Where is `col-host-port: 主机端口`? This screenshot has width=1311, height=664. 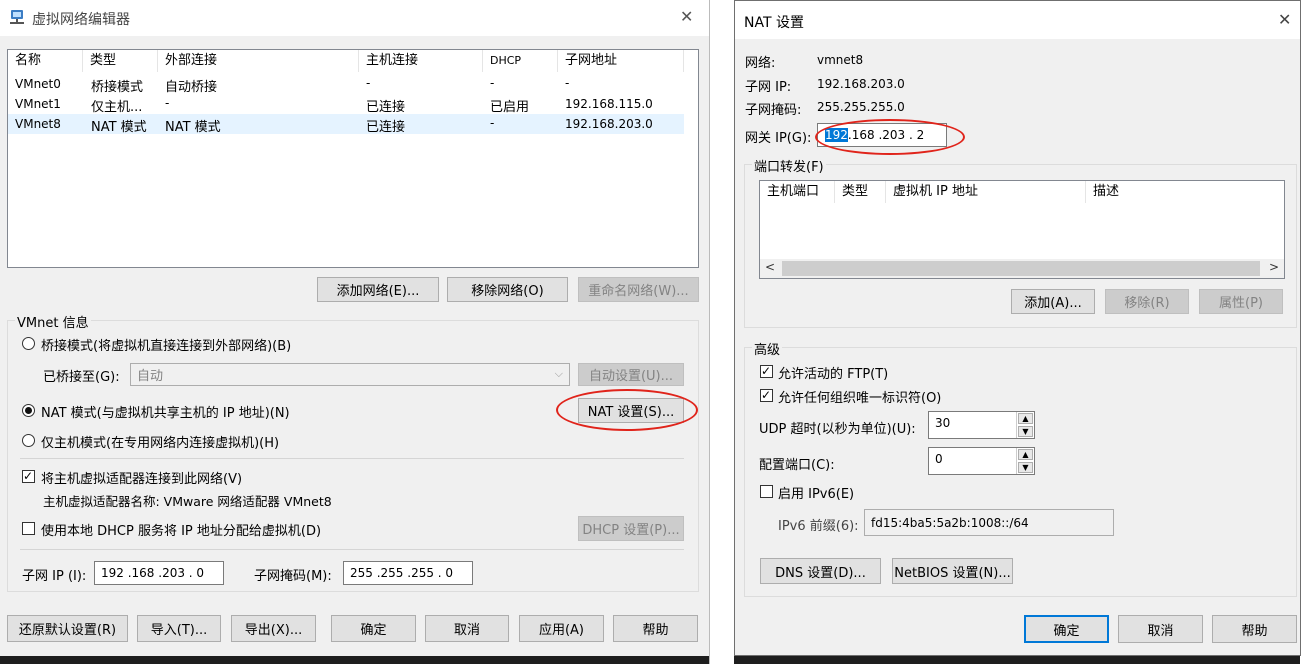 col-host-port: 主机端口 is located at coordinates (797, 192).